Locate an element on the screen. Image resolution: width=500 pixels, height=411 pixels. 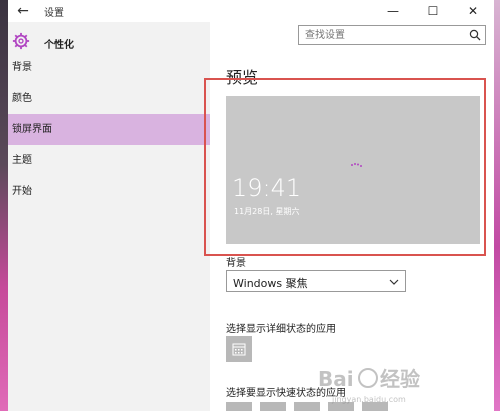
loading-indicator-icon is located at coordinates (356, 165).